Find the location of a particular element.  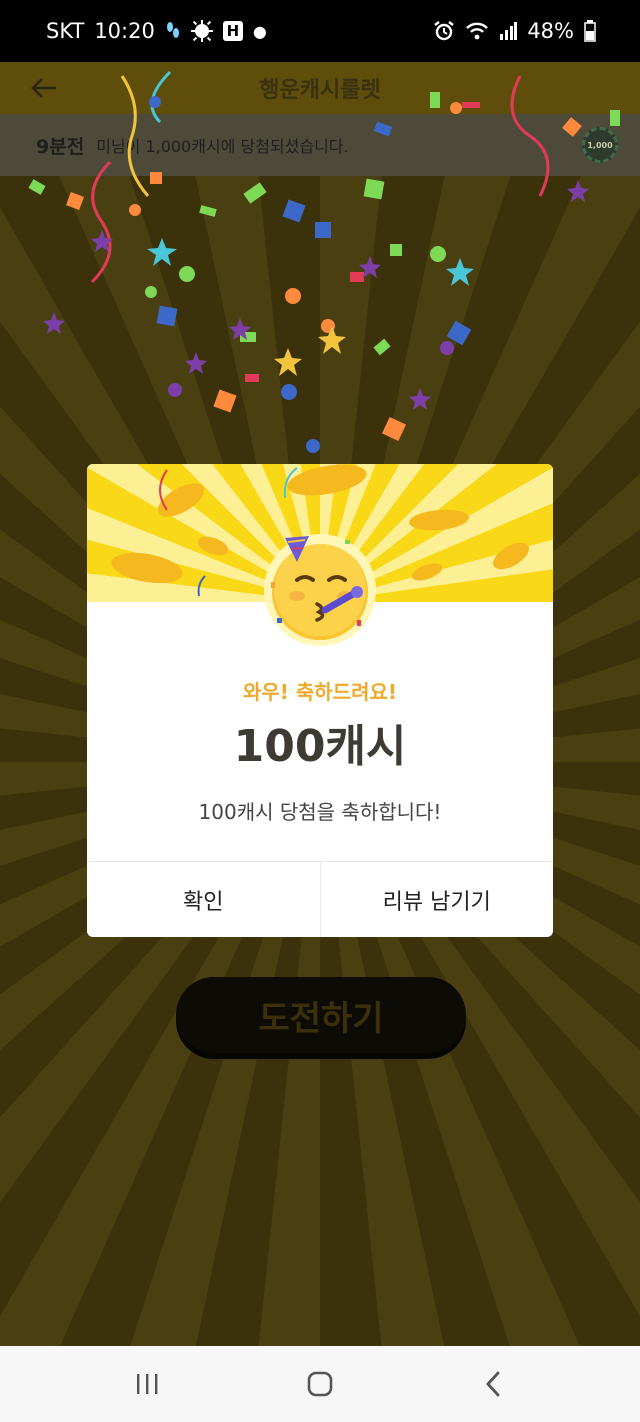

home-icon is located at coordinates (320, 1384).